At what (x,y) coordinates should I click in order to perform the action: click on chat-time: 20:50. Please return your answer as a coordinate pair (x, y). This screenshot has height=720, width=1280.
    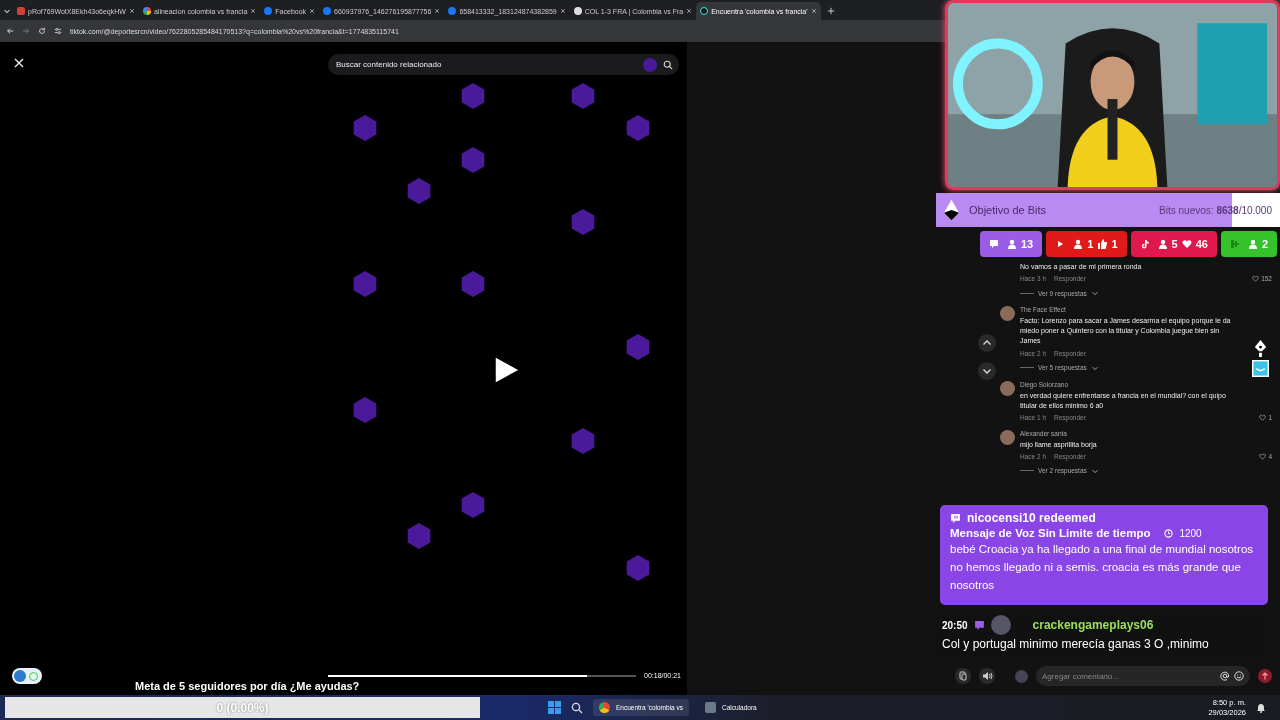
    Looking at the image, I should click on (955, 625).